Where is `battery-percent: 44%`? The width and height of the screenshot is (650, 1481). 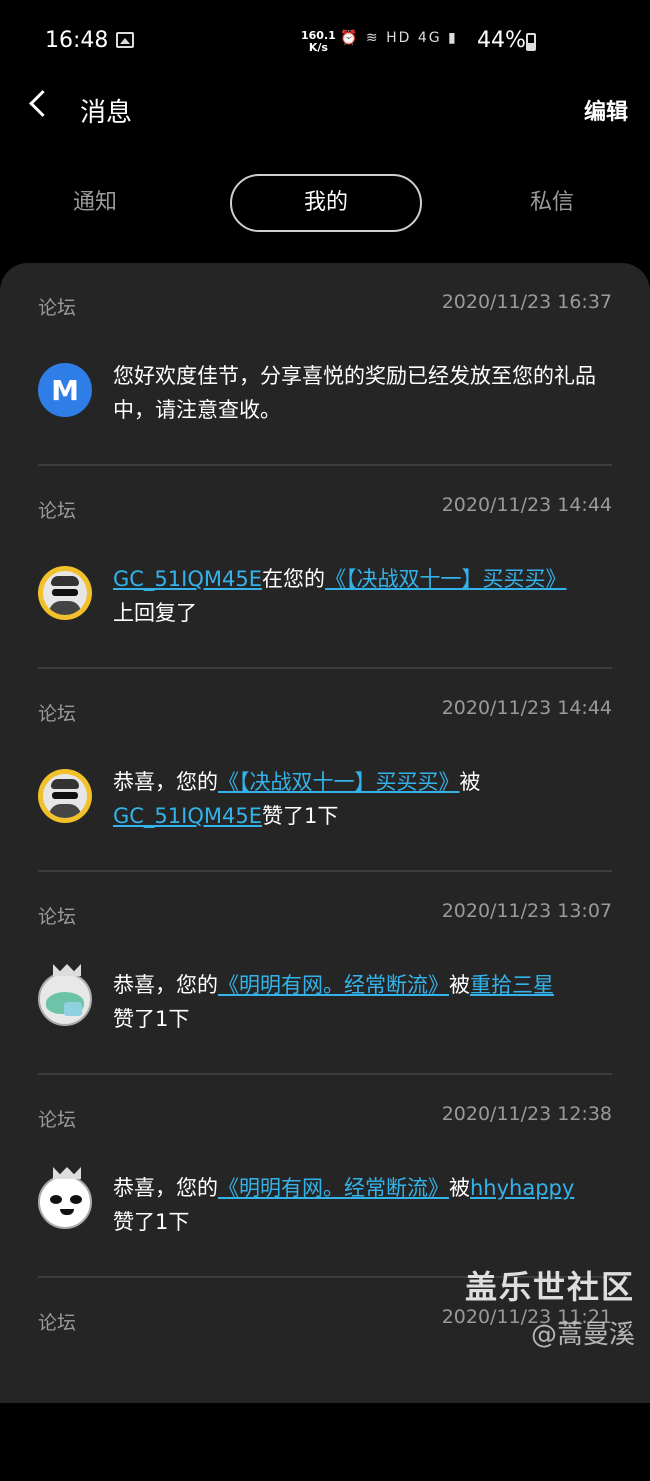 battery-percent: 44% is located at coordinates (501, 40).